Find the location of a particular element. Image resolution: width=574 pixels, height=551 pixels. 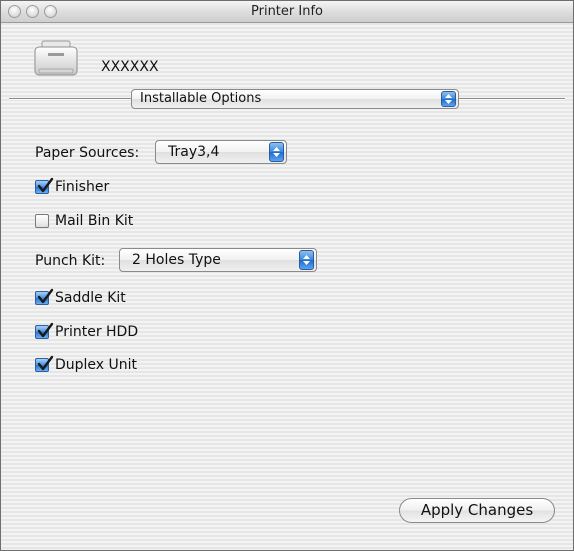

printer-name: XXXXXX is located at coordinates (130, 67).